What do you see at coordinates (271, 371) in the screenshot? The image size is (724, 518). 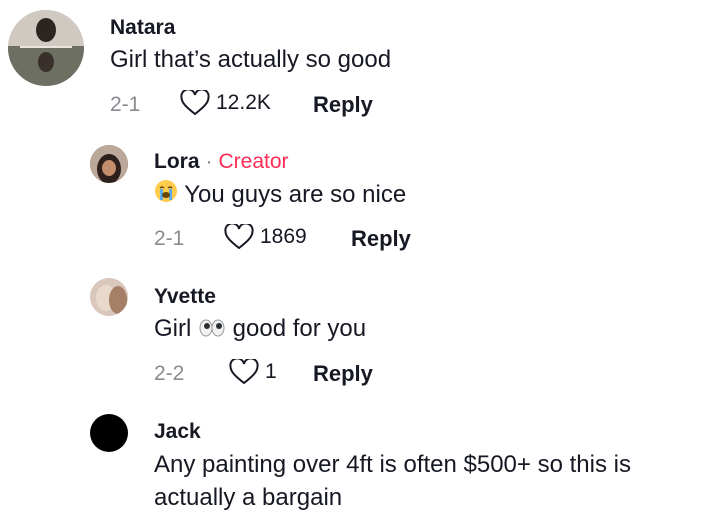 I see `like-count: 1` at bounding box center [271, 371].